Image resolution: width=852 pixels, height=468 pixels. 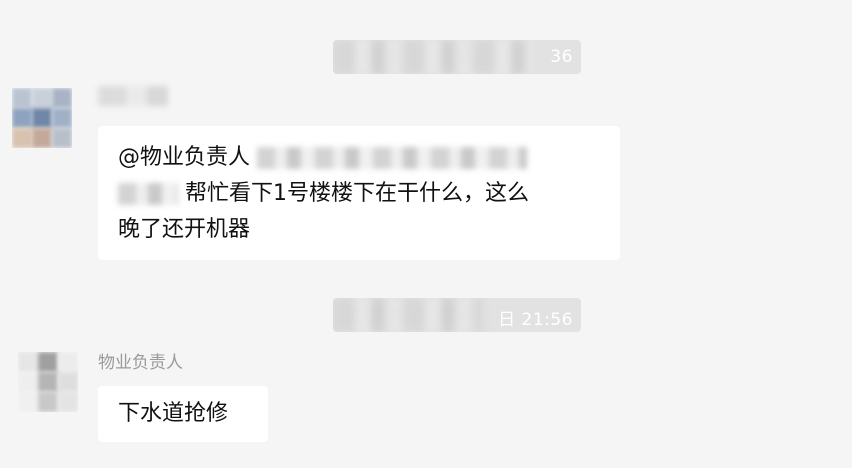 I want to click on message-text: 帮忙看下1号楼楼下在干什么，这么, so click(x=357, y=193).